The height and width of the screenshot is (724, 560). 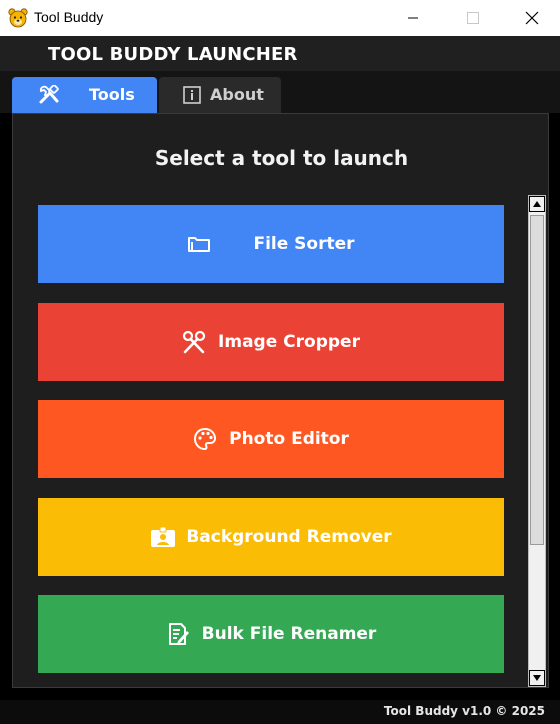 What do you see at coordinates (178, 634) in the screenshot?
I see `edit-document-icon` at bounding box center [178, 634].